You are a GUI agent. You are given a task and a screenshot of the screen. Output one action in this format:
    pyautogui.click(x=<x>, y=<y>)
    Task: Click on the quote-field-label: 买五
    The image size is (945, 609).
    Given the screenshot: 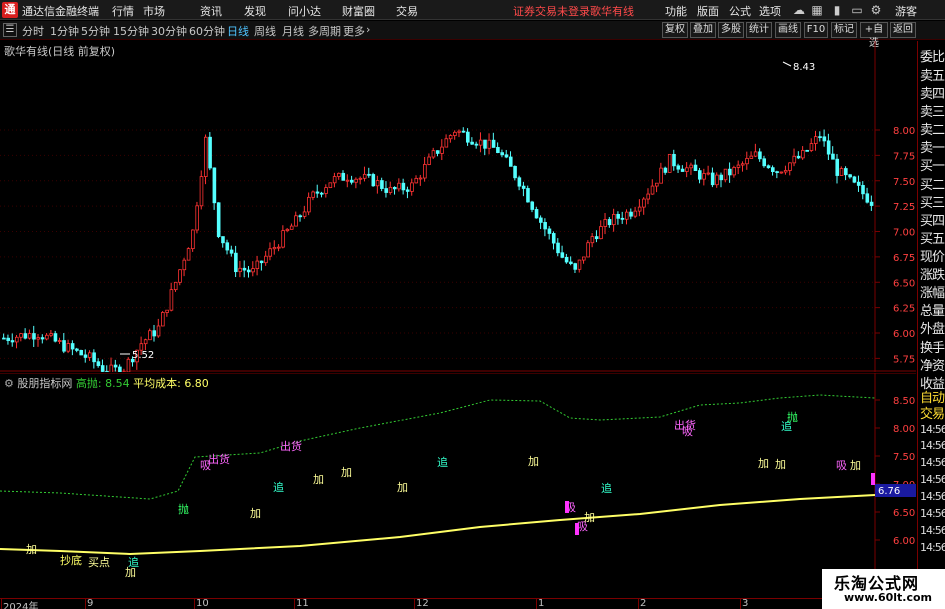 What is the action you would take?
    pyautogui.click(x=932, y=237)
    